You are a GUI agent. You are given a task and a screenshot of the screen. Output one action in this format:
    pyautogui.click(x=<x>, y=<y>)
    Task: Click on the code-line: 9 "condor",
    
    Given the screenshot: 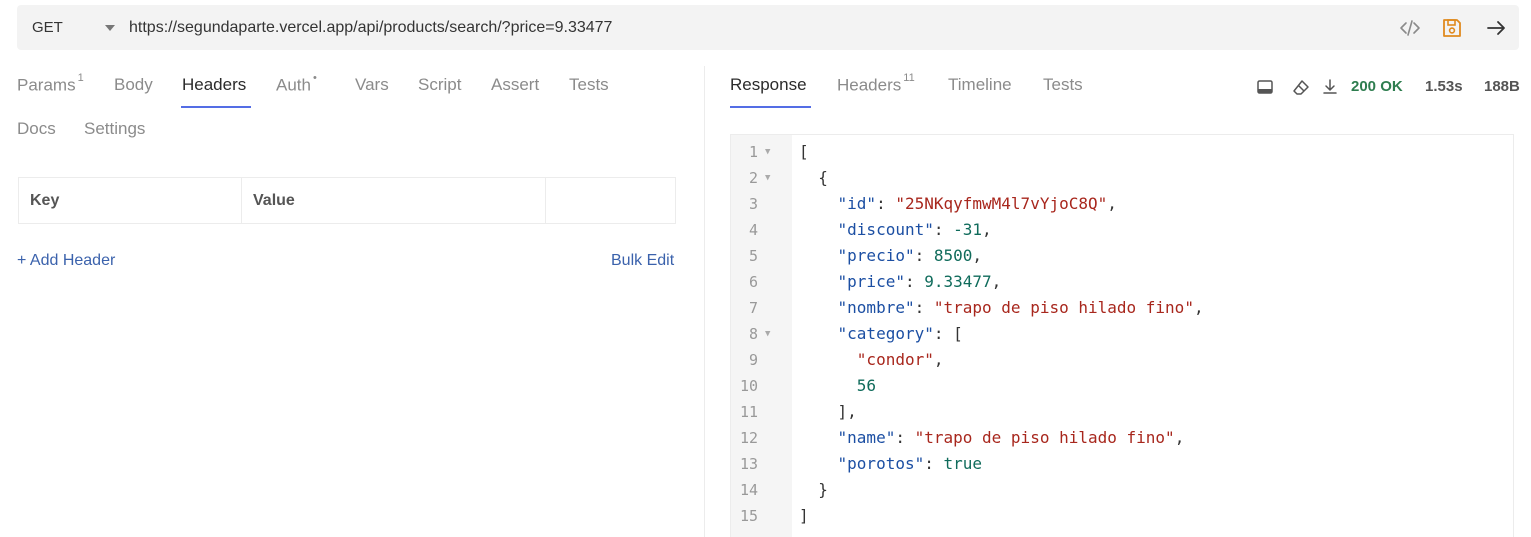 What is the action you would take?
    pyautogui.click(x=1121, y=360)
    